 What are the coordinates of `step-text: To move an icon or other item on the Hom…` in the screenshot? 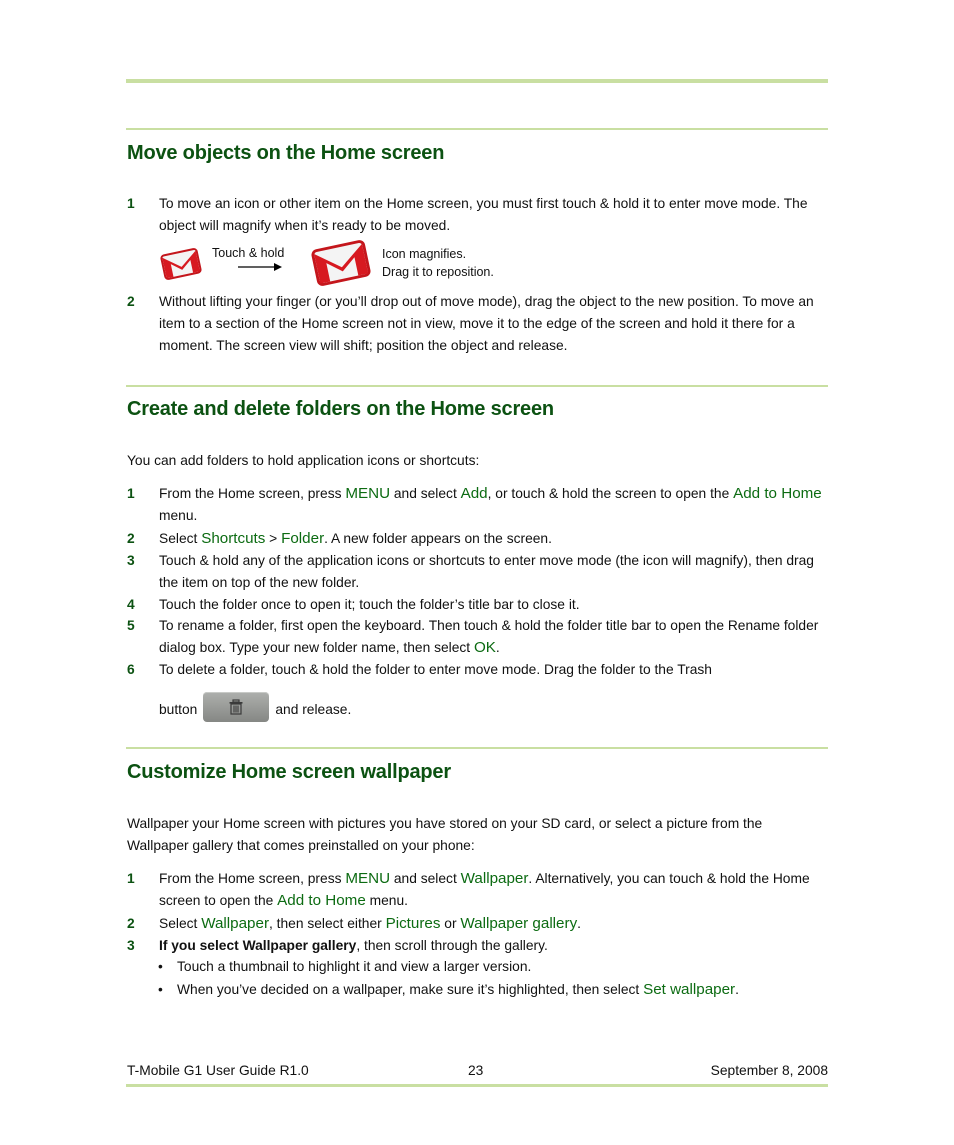 It's located at (483, 214).